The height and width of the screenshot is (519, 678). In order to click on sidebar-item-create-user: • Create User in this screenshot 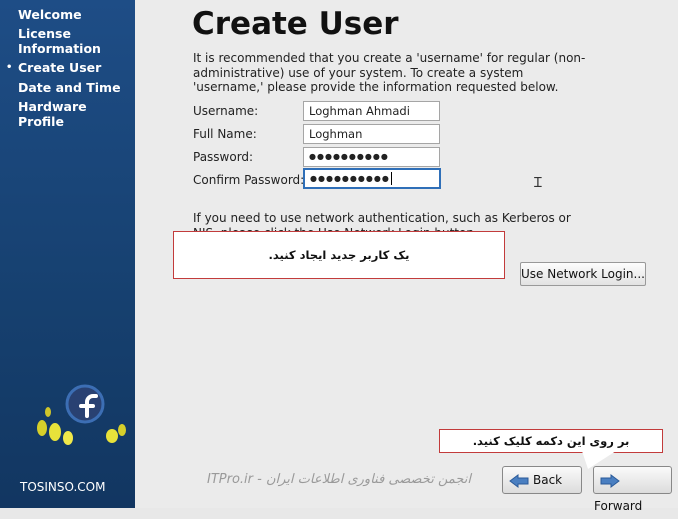, I will do `click(54, 67)`.